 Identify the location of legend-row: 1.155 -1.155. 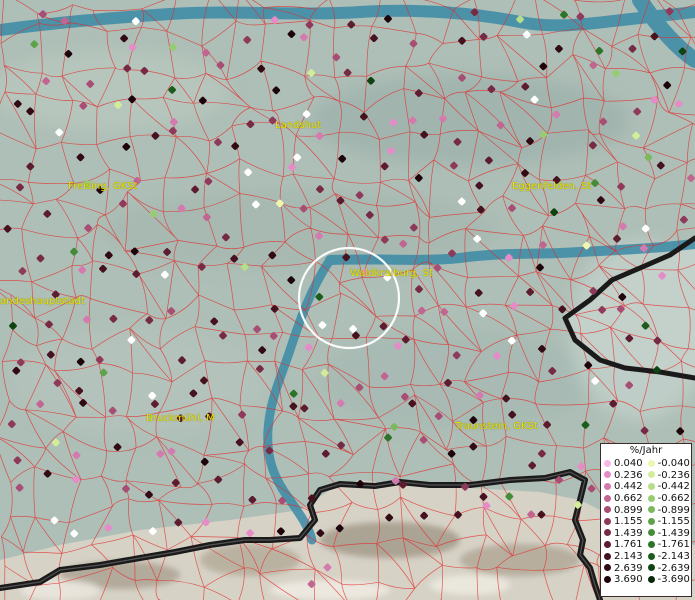
(646, 522).